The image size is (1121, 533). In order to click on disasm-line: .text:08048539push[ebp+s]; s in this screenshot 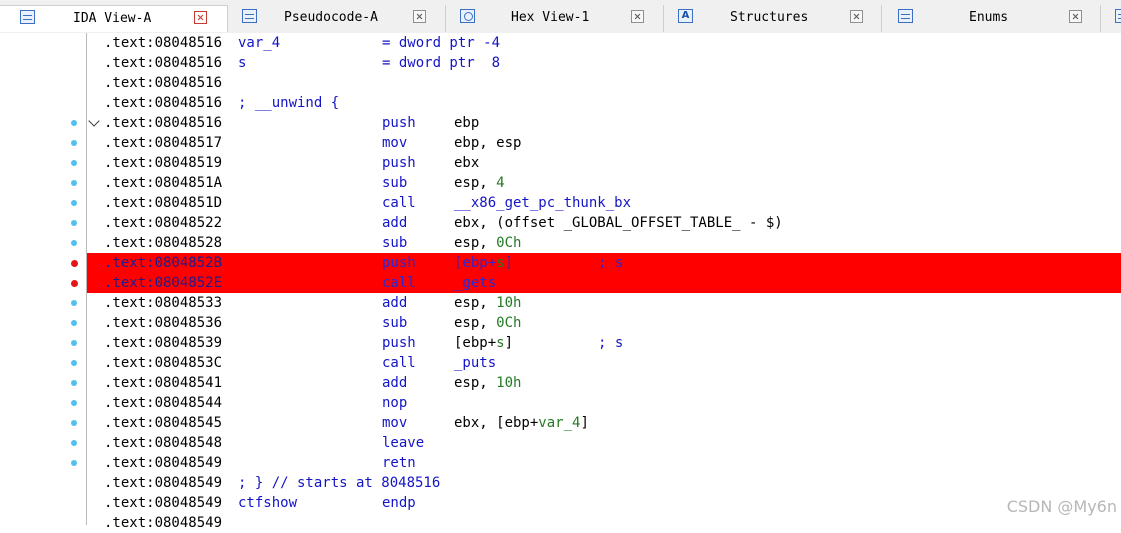, I will do `click(604, 343)`.